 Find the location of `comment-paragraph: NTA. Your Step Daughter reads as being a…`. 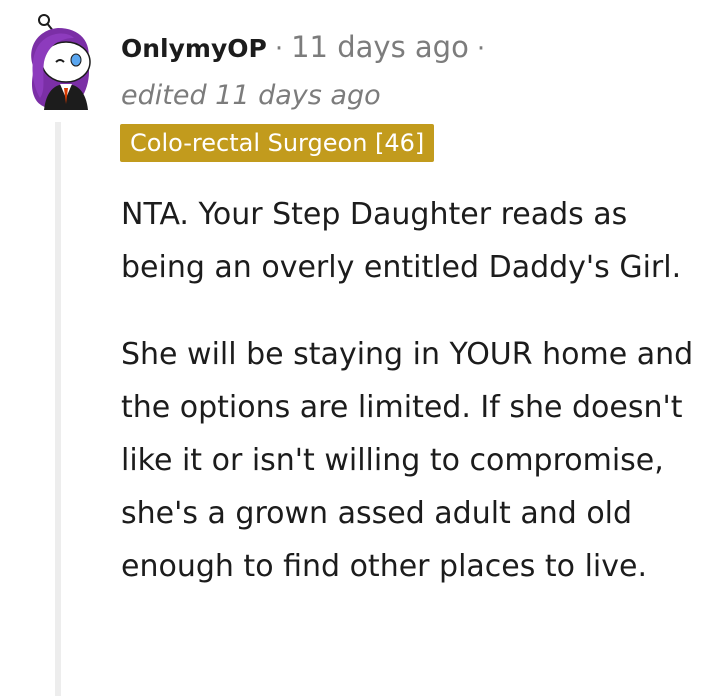

comment-paragraph: NTA. Your Step Daughter reads as being a… is located at coordinates (401, 241).